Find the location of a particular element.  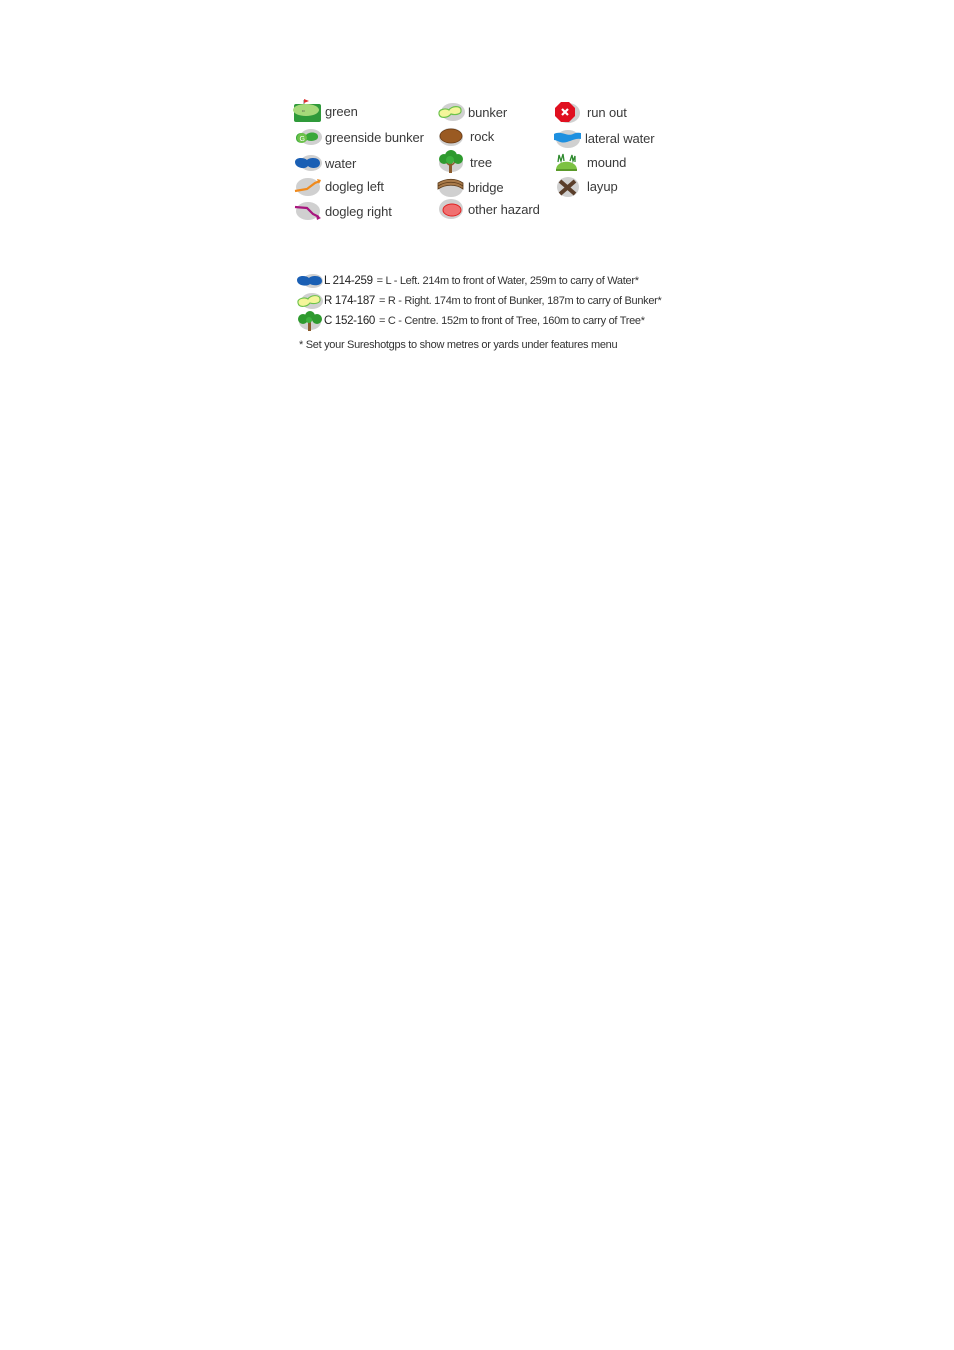

legend-item-lateral-water: lateral water is located at coordinates (604, 138).